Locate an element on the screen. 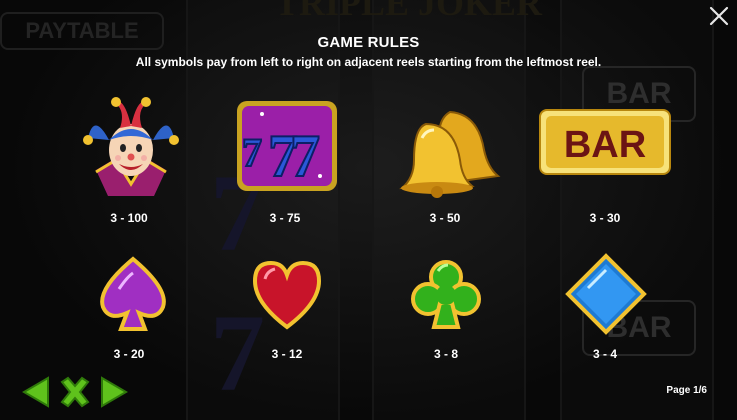 Image resolution: width=737 pixels, height=420 pixels. bell-payout: 3 - 50 is located at coordinates (445, 218).